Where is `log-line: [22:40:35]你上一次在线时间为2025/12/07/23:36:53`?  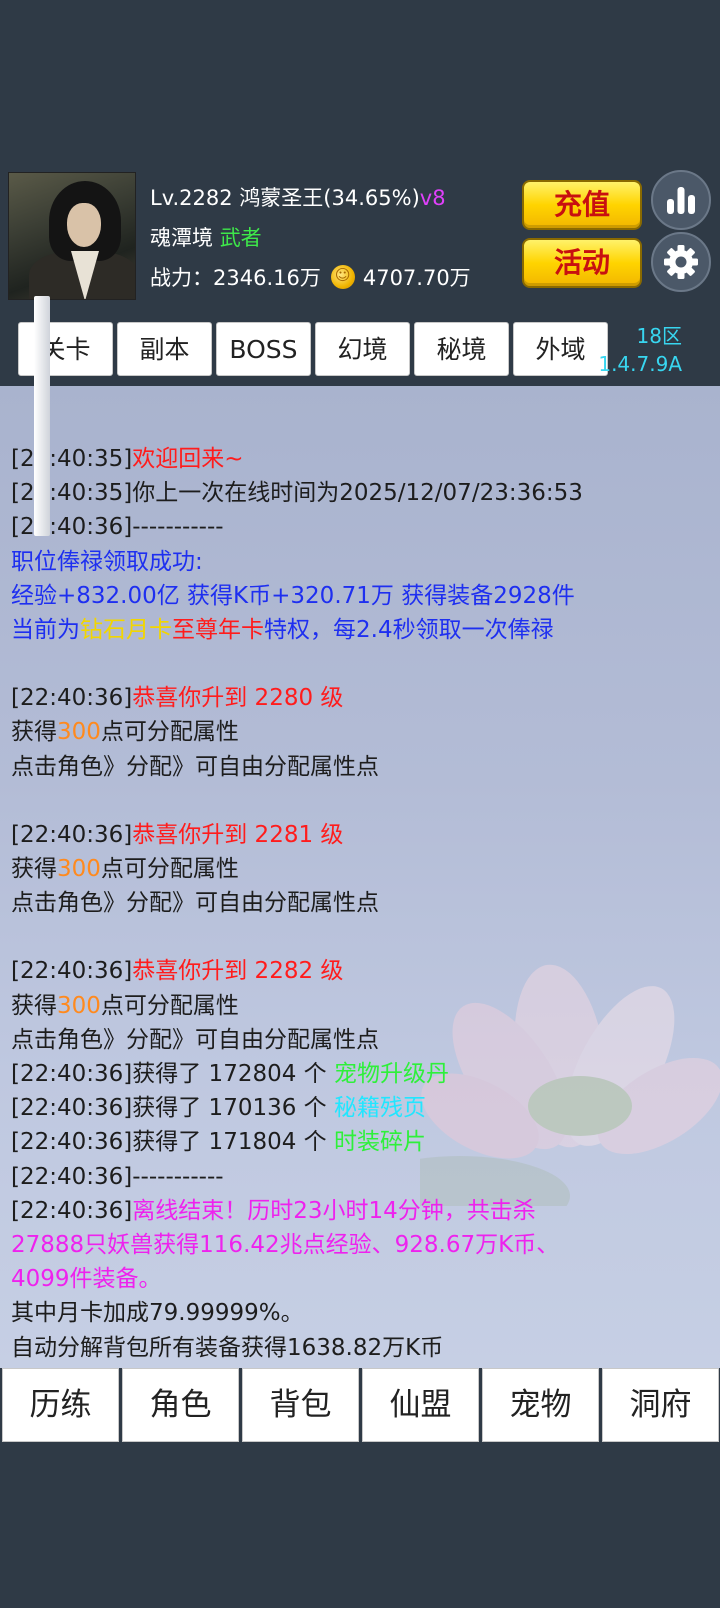 log-line: [22:40:35]你上一次在线时间为2025/12/07/23:36:53 is located at coordinates (297, 493).